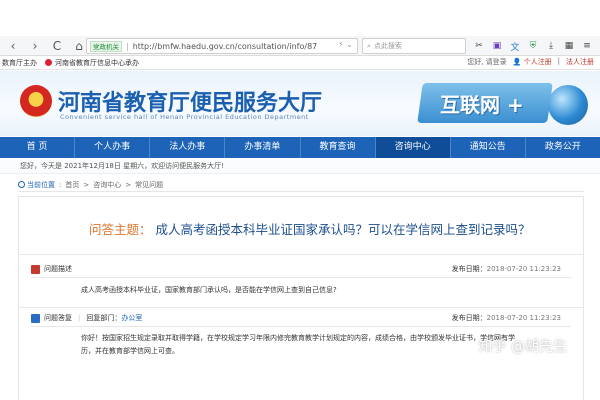 Image resolution: width=600 pixels, height=400 pixels. What do you see at coordinates (387, 46) in the screenshot?
I see `search-placeholder: 点此搜索` at bounding box center [387, 46].